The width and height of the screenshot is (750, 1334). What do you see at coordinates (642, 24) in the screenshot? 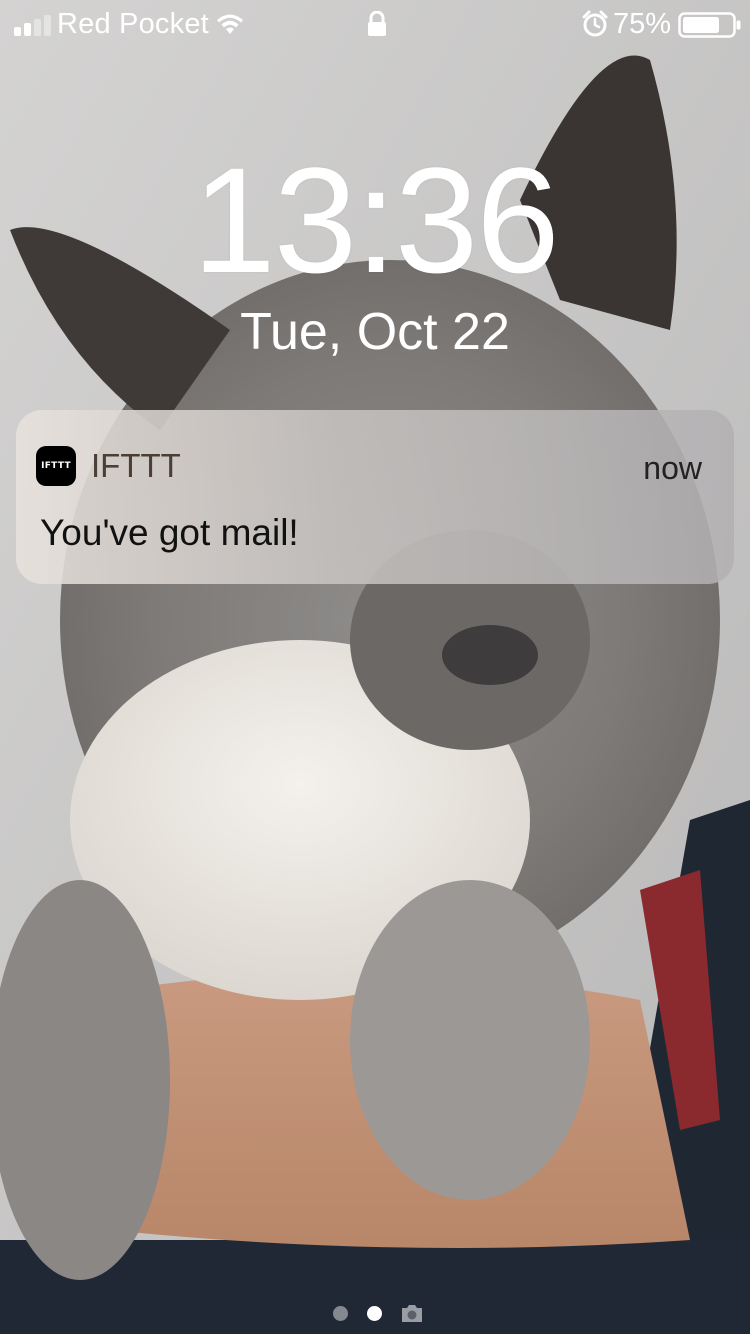
I see `battery-percent: 75%` at bounding box center [642, 24].